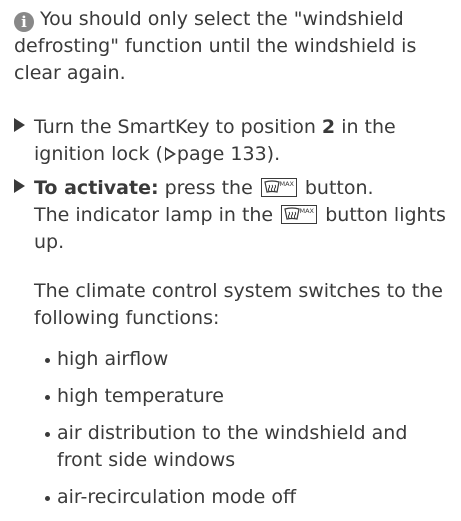  Describe the element at coordinates (250, 396) in the screenshot. I see `list-item: high temperature` at that location.